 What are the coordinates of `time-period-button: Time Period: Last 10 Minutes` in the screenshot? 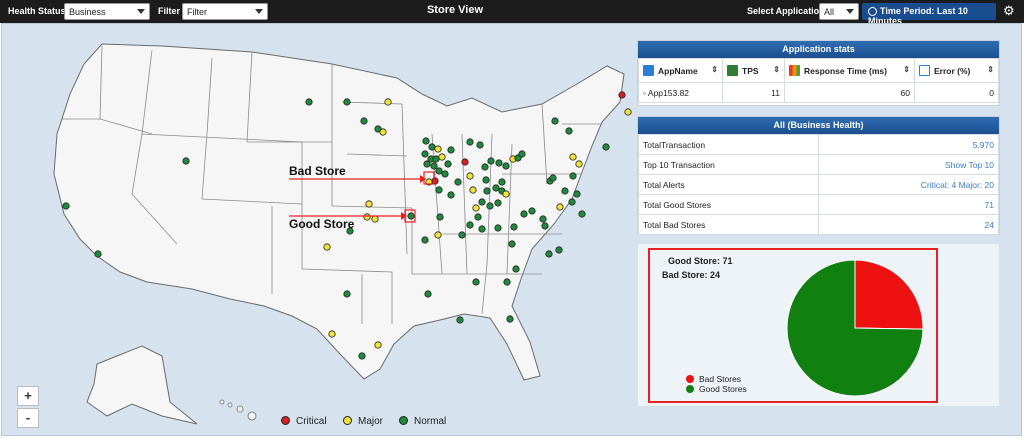 It's located at (929, 14).